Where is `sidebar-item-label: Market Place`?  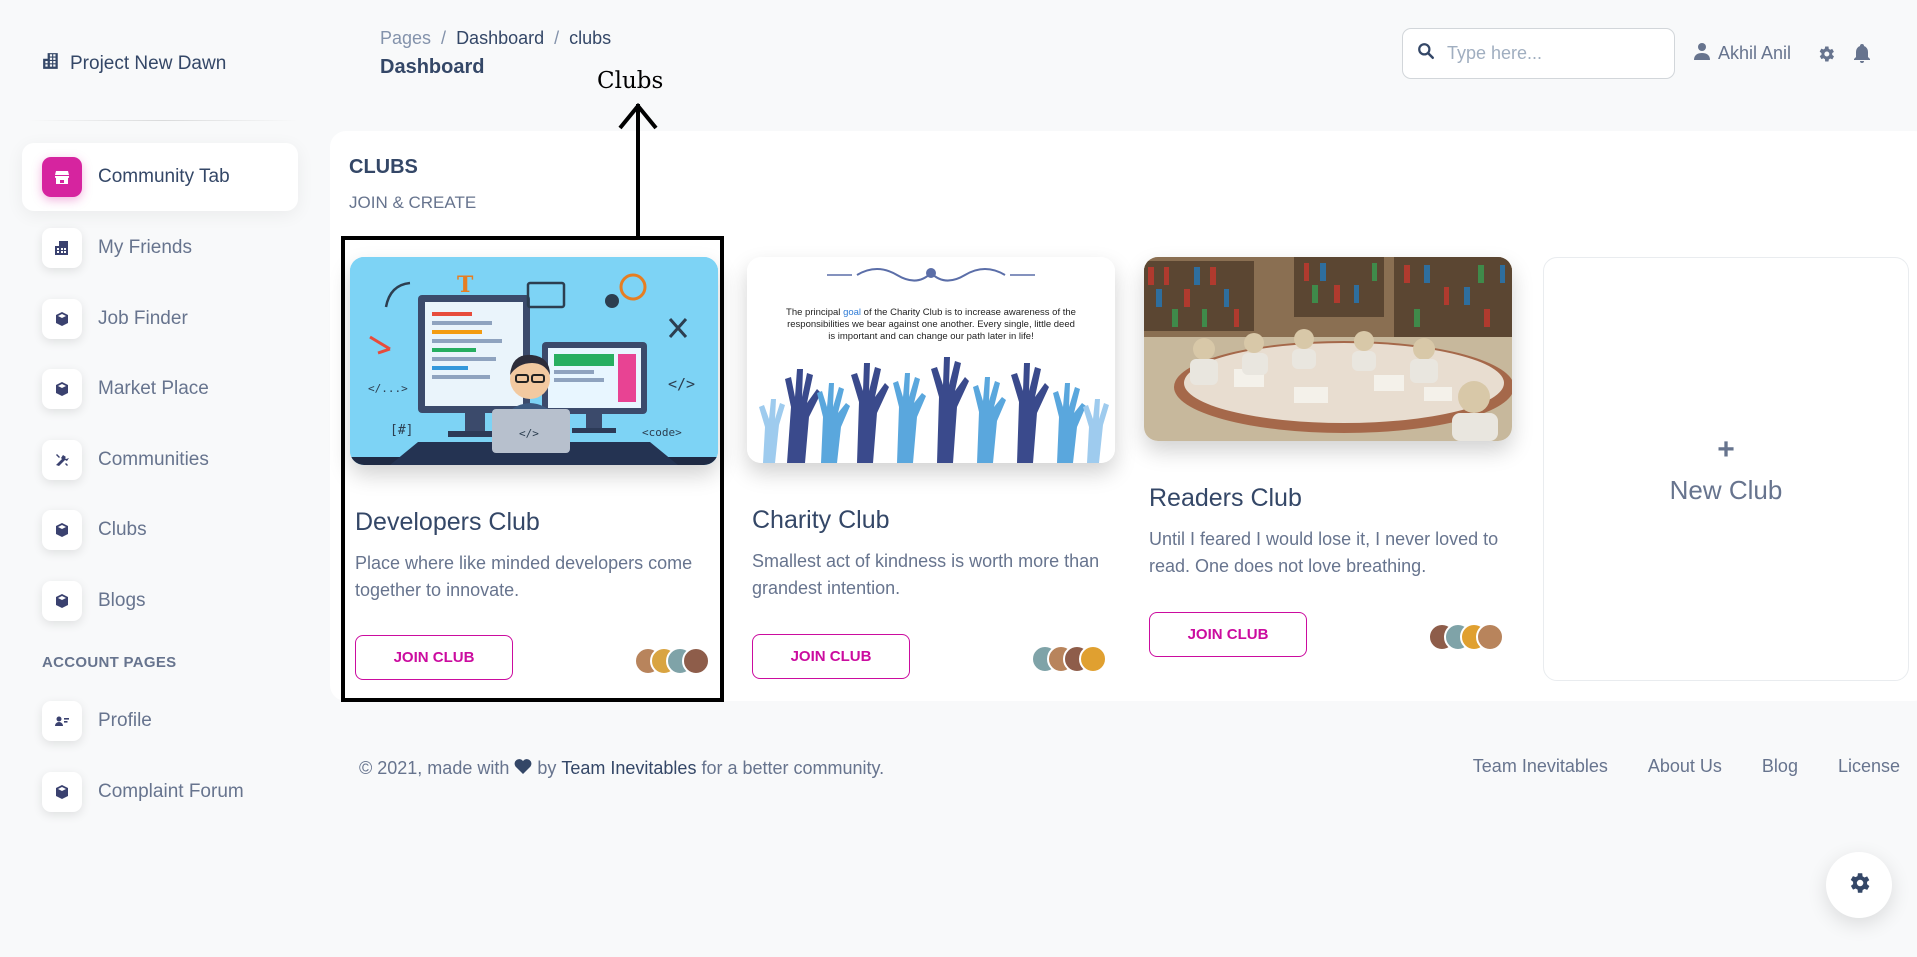 sidebar-item-label: Market Place is located at coordinates (153, 388).